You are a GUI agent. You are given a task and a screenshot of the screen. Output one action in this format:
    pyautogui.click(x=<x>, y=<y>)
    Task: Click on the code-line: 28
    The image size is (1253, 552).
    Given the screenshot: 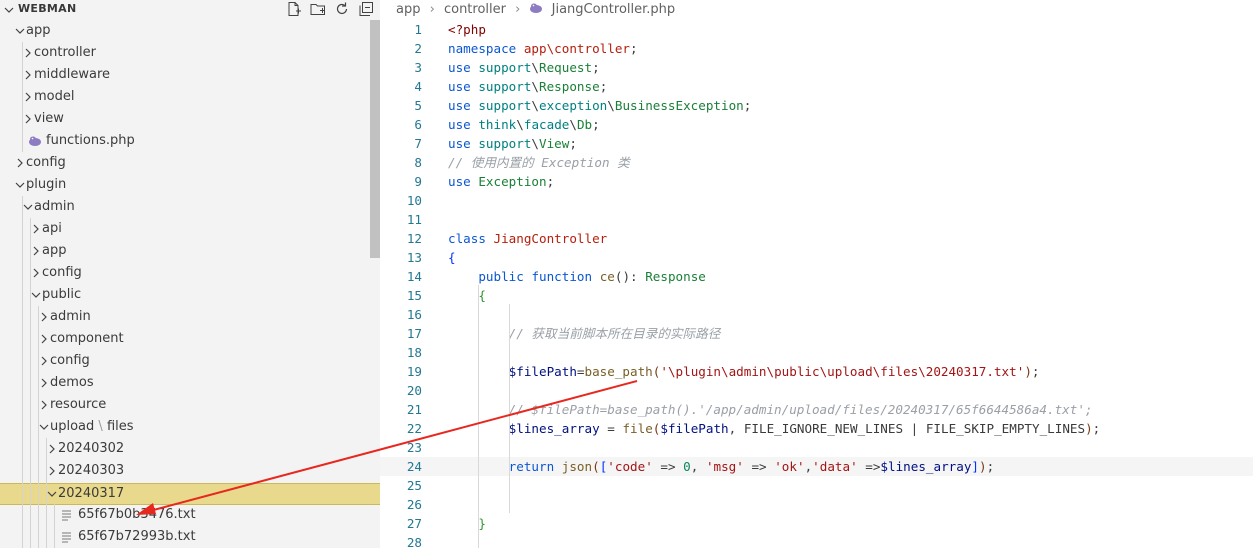 What is the action you would take?
    pyautogui.click(x=816, y=542)
    